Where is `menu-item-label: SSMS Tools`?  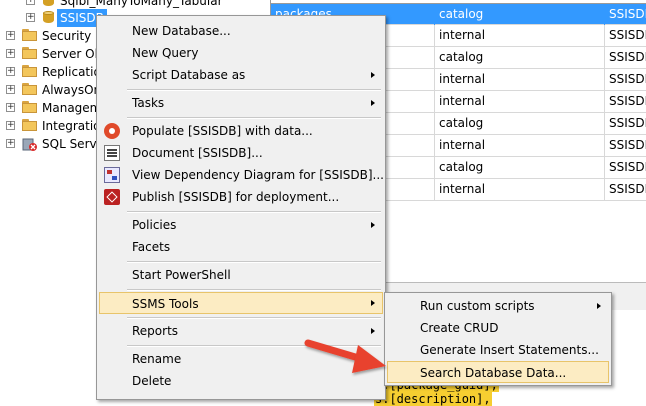 menu-item-label: SSMS Tools is located at coordinates (165, 304).